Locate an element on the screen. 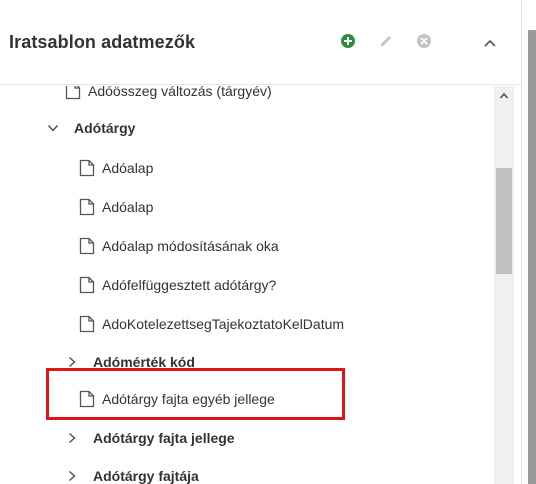  tree-leaf-item: AdoKotelezettsegTajekoztatoKelDatum is located at coordinates (211, 324).